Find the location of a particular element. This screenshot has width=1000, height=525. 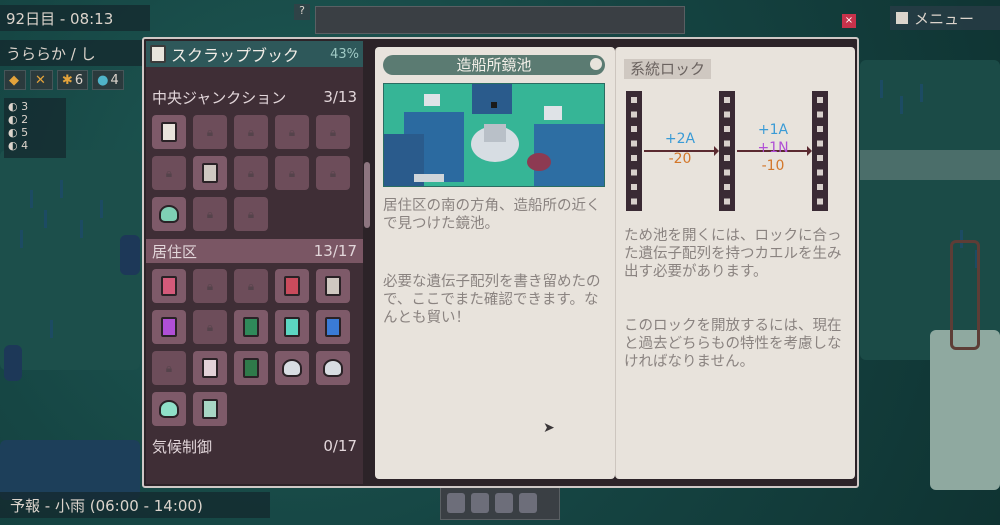

menu-button: メニュー is located at coordinates (945, 18).